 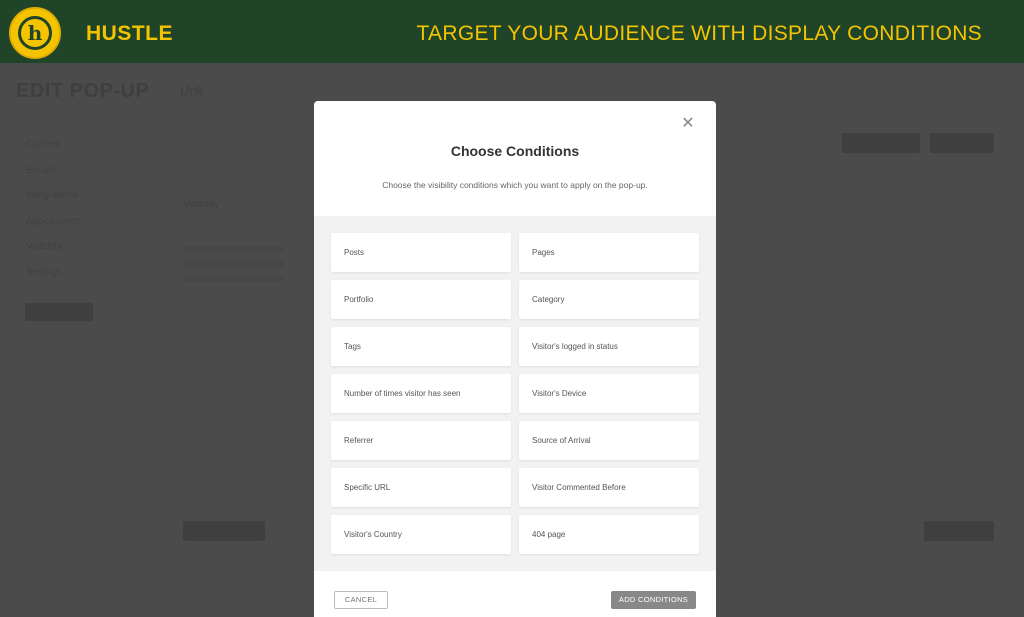 I want to click on sidebar-item-appearance: Appearance, so click(x=53, y=221).